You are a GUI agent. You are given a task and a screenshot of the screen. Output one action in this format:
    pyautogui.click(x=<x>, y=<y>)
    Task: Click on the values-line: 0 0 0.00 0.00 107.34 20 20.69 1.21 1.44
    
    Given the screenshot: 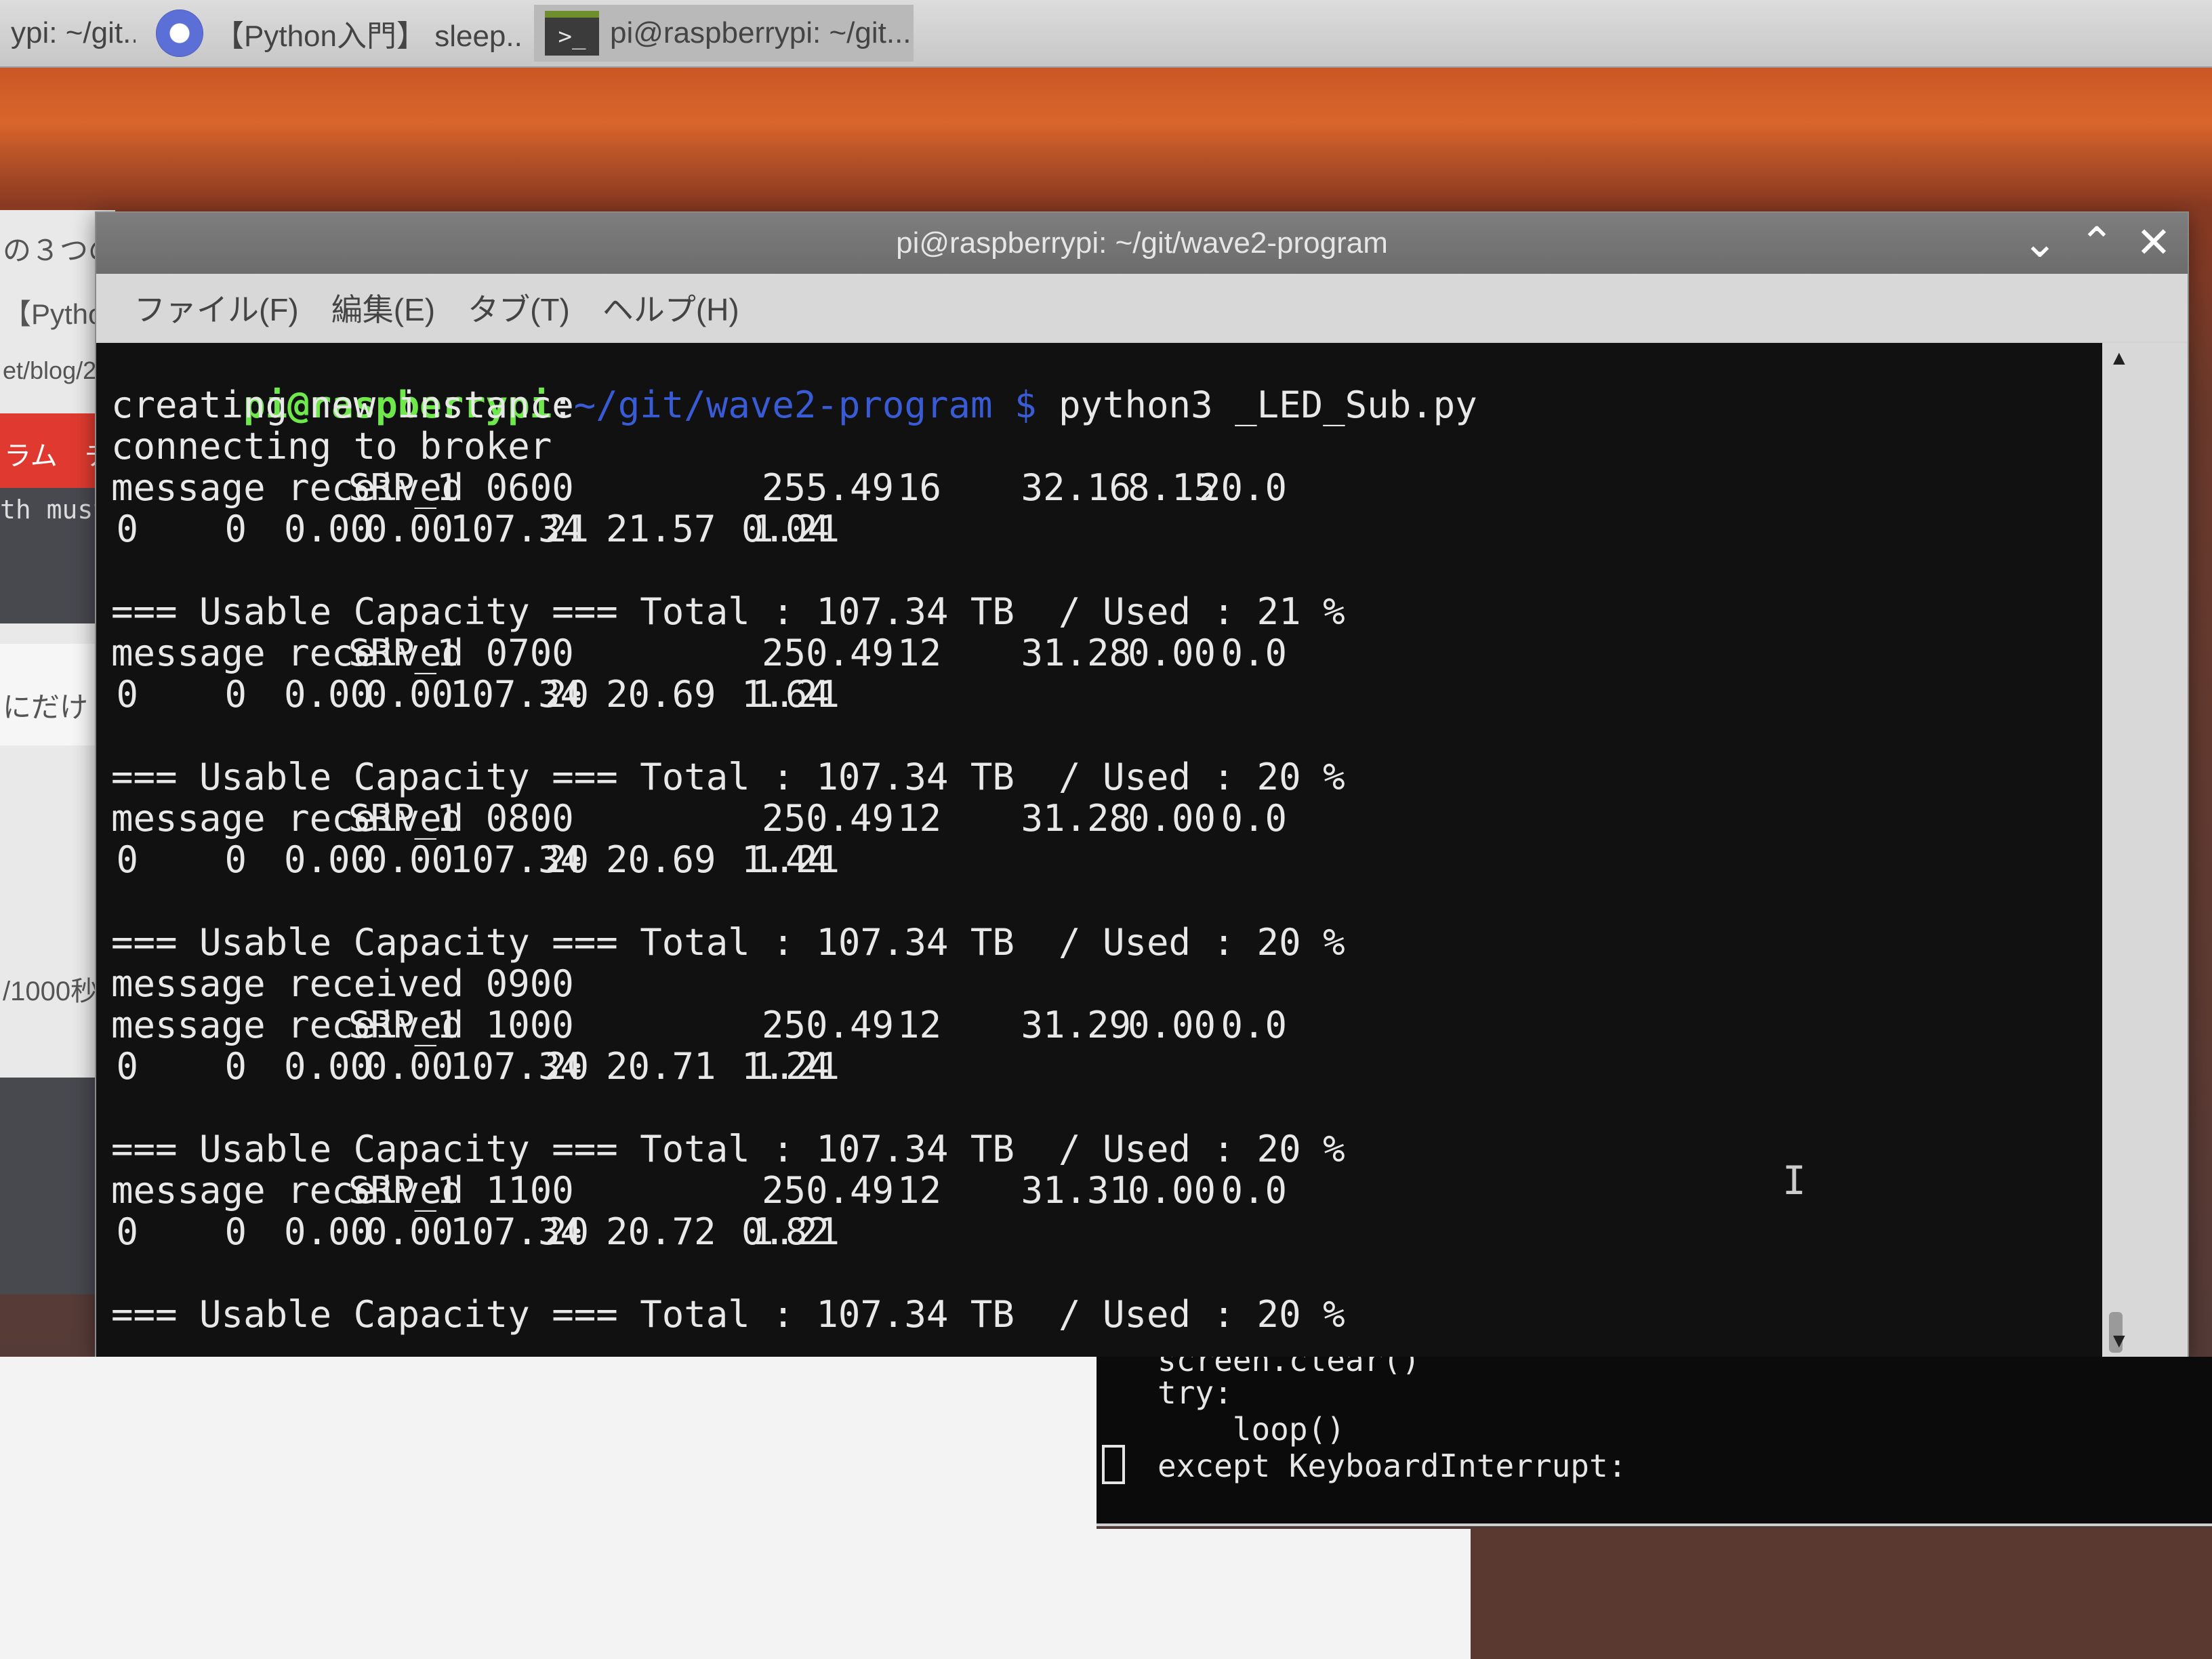 What is the action you would take?
    pyautogui.click(x=1107, y=859)
    